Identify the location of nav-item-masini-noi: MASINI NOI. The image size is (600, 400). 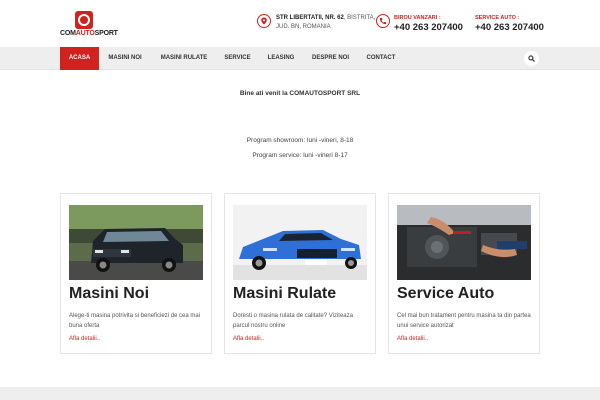
(125, 58).